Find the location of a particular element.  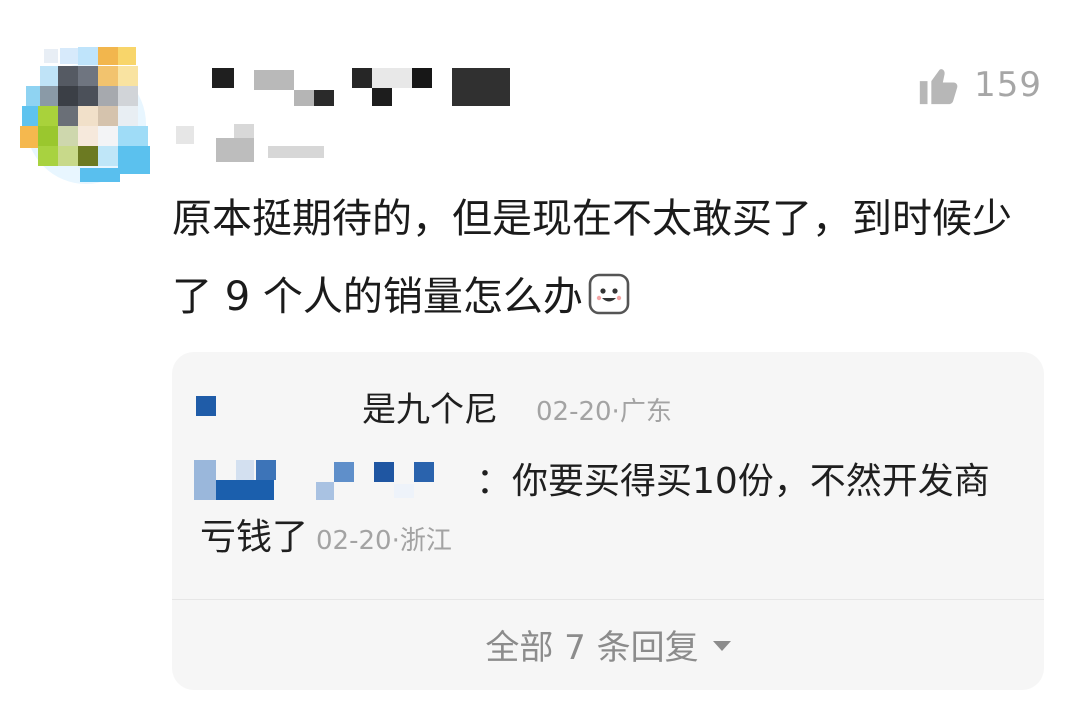

reply-meta: 02-20·浙江 is located at coordinates (384, 541).